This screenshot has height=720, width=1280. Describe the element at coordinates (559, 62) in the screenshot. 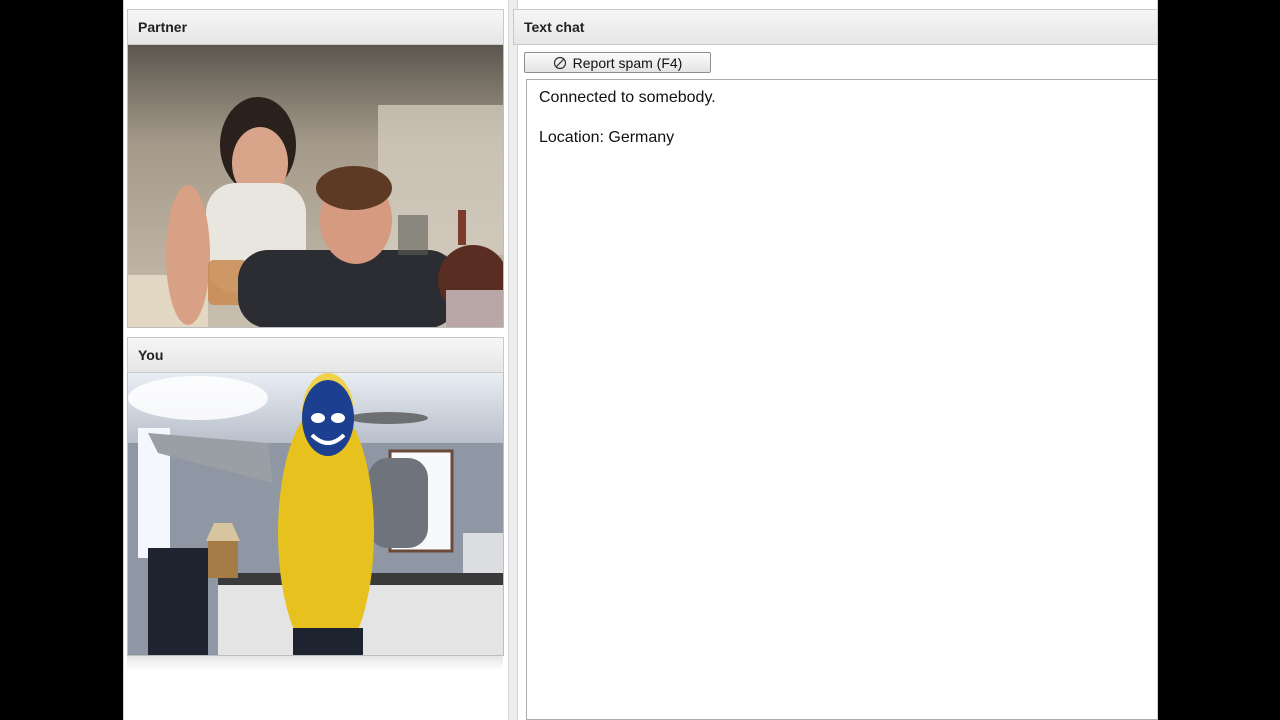

I see `no-entry-icon` at that location.